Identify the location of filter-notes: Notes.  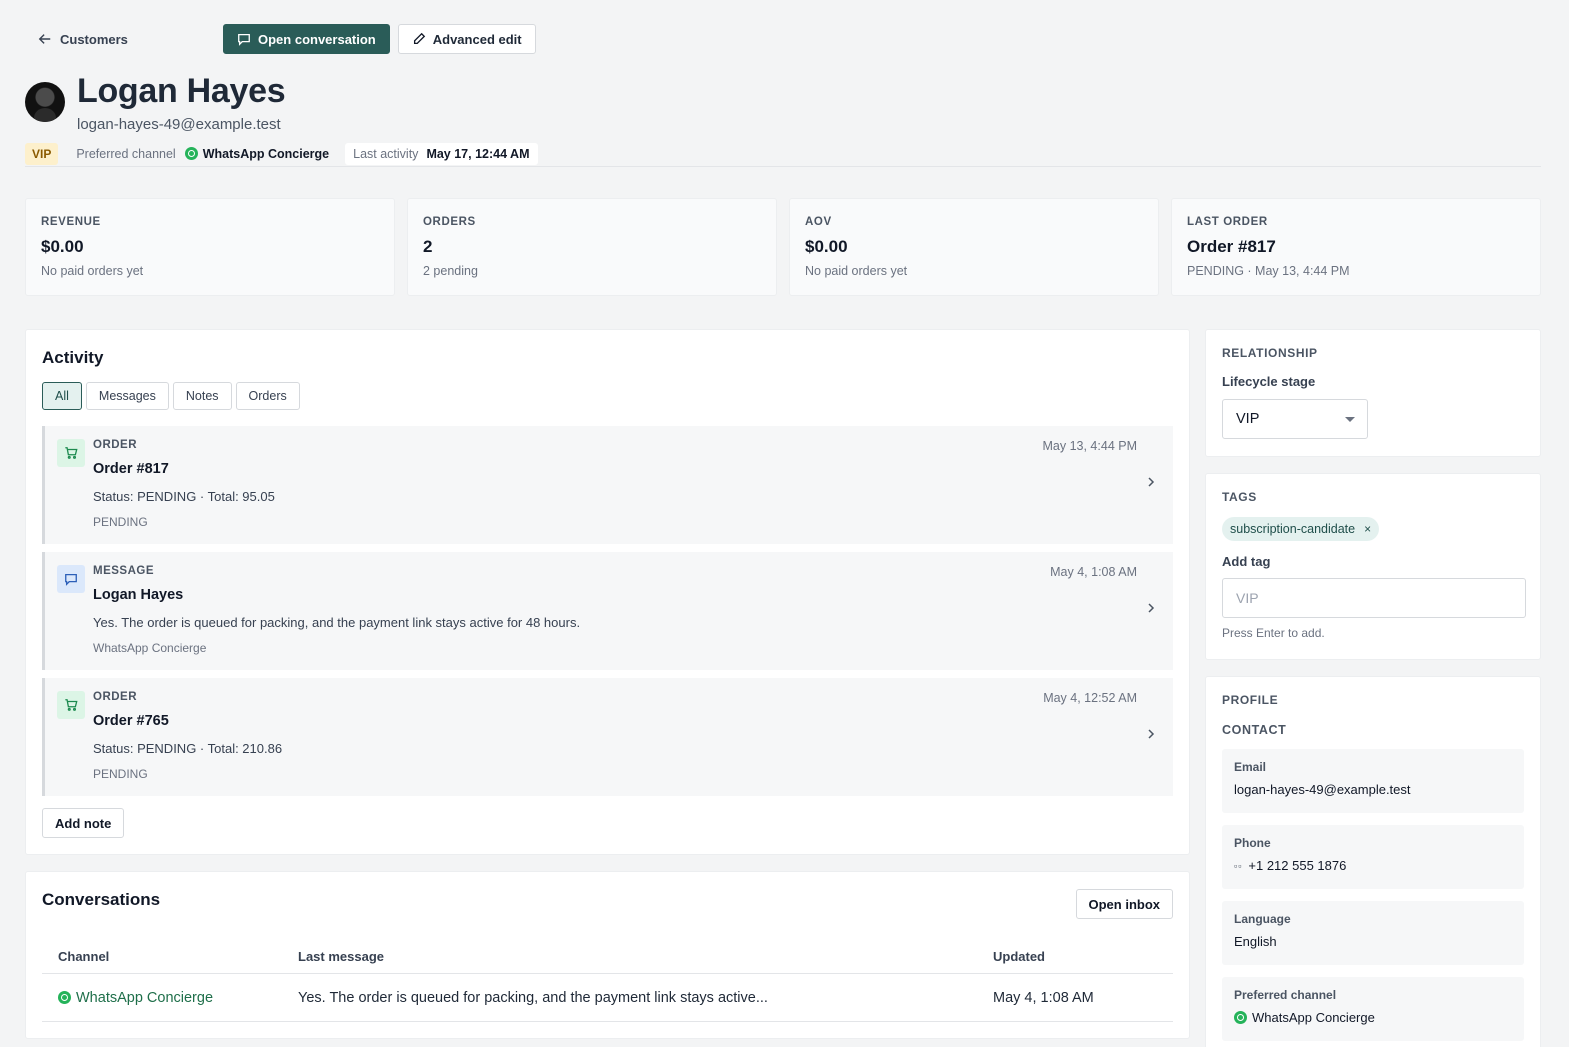
(202, 396).